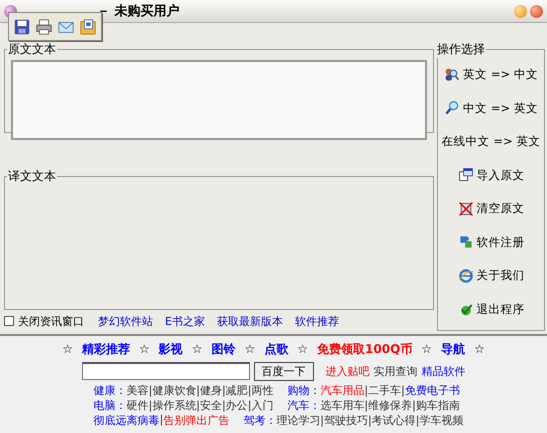 Image resolution: width=547 pixels, height=433 pixels. I want to click on group-label: 译文文本, so click(32, 176).